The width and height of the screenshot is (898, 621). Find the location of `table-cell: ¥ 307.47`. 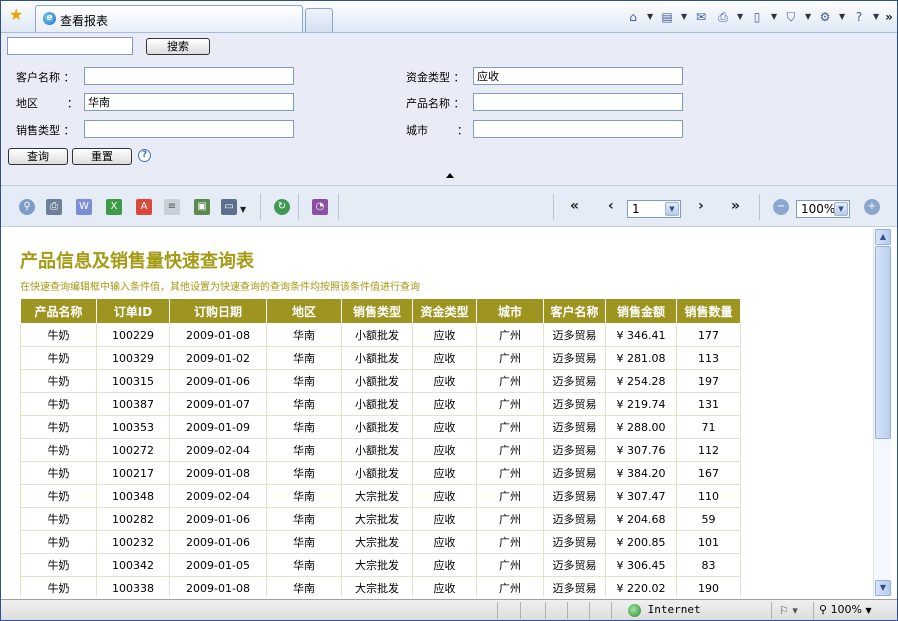

table-cell: ¥ 307.47 is located at coordinates (641, 496).